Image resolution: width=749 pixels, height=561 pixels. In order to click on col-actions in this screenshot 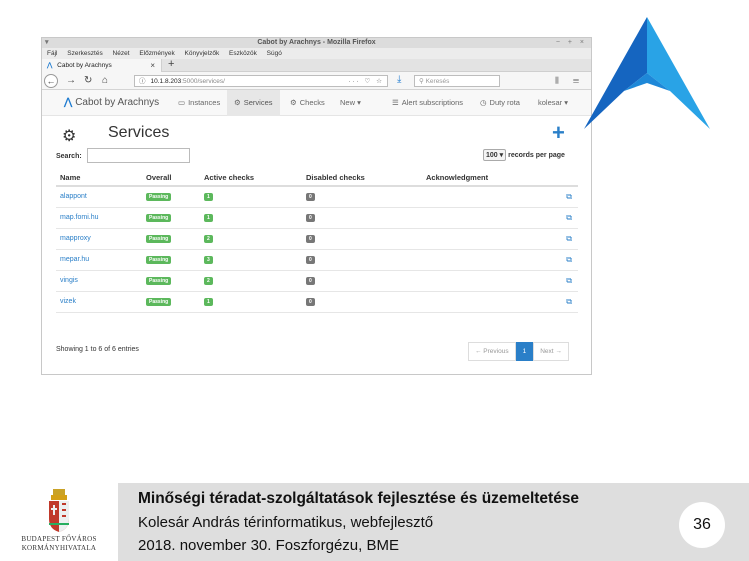, I will do `click(568, 178)`.